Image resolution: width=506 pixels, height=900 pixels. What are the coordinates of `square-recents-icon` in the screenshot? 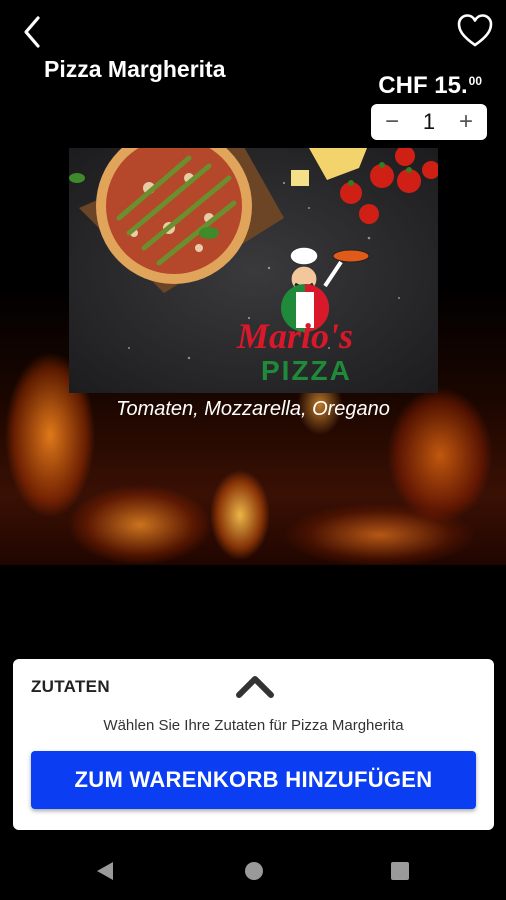 It's located at (400, 871).